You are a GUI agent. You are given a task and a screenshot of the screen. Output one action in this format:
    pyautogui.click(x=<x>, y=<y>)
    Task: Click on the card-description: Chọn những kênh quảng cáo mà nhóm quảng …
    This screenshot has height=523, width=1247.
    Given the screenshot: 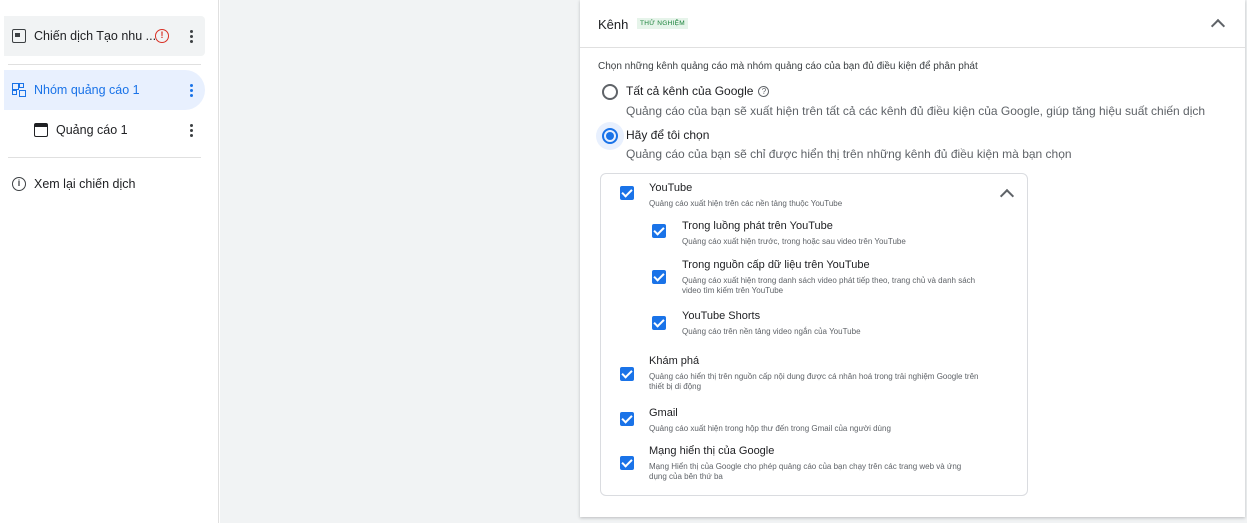 What is the action you would take?
    pyautogui.click(x=788, y=66)
    